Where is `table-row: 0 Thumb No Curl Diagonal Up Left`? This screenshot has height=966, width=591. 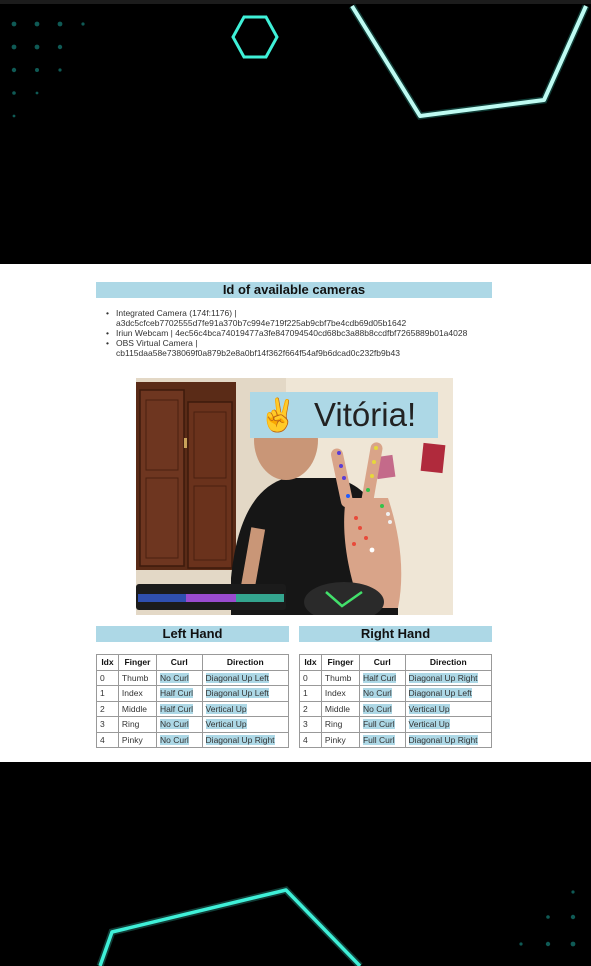
table-row: 0 Thumb No Curl Diagonal Up Left is located at coordinates (193, 677).